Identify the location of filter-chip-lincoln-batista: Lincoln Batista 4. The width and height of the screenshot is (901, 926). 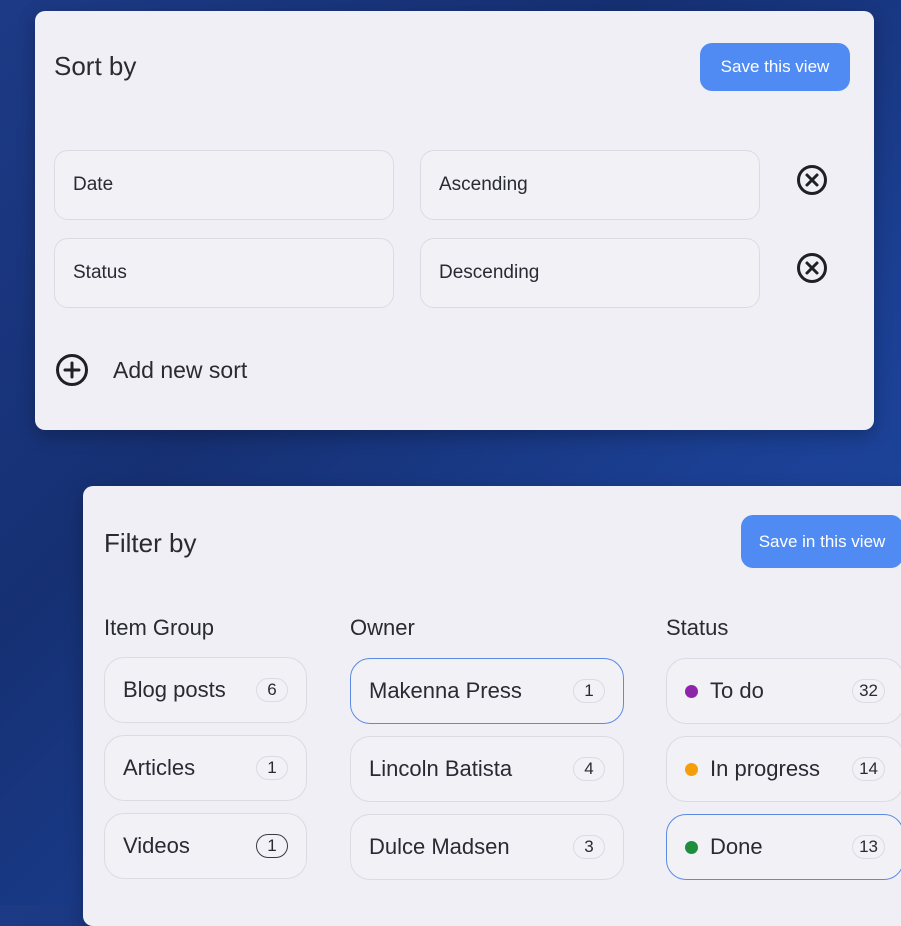
(487, 769).